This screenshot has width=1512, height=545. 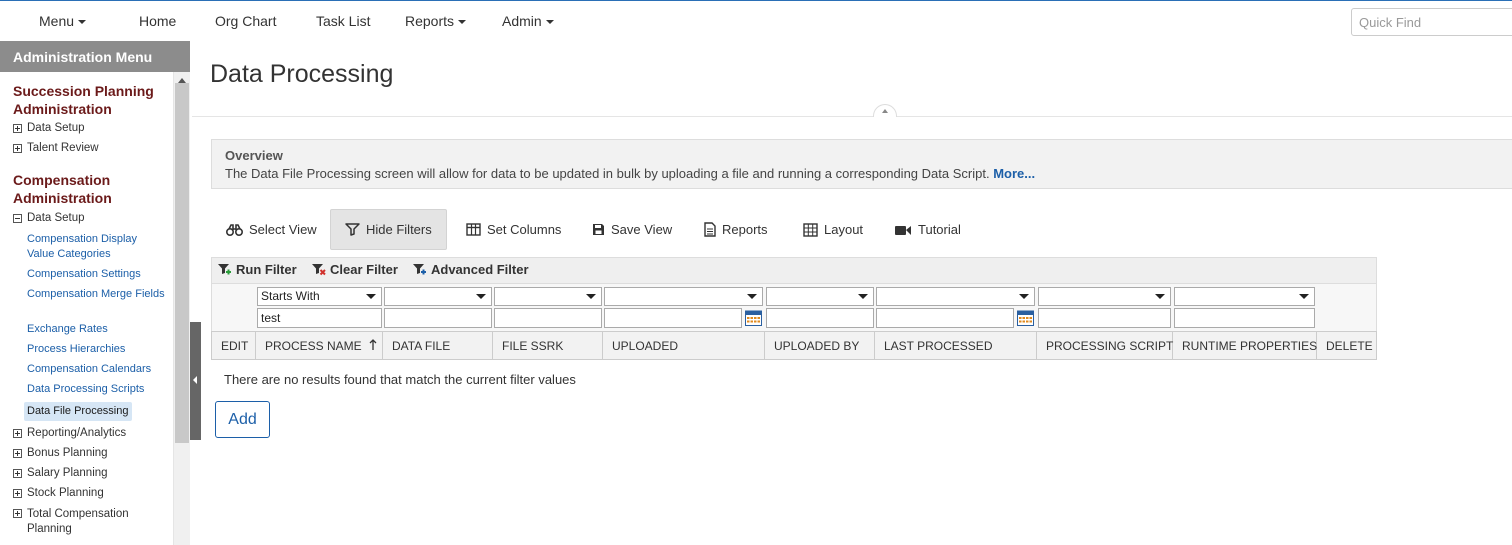 What do you see at coordinates (80, 522) in the screenshot?
I see `sidebar-item-total-compensation-planning: Total Compensation Planning` at bounding box center [80, 522].